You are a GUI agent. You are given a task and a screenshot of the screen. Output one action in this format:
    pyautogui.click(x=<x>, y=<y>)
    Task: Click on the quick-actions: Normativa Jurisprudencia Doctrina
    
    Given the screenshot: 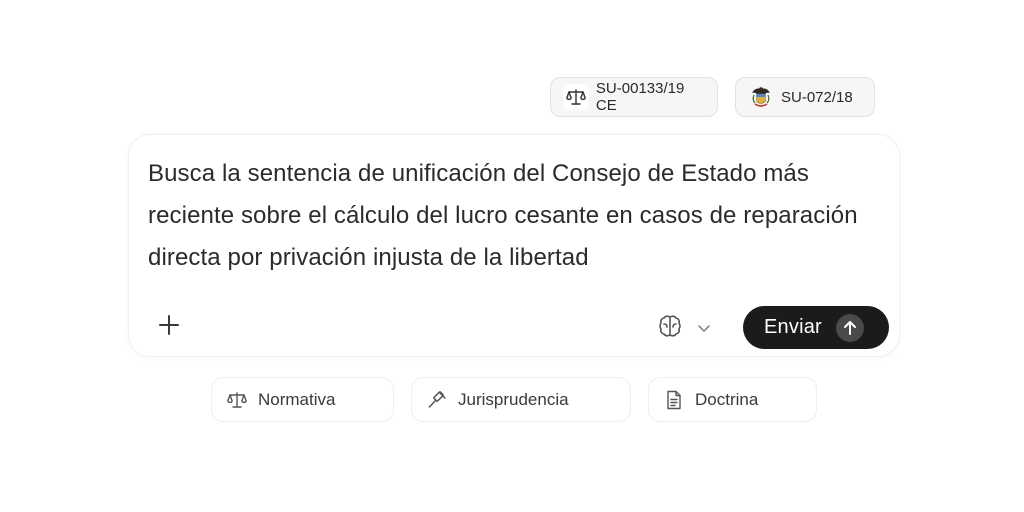 What is the action you would take?
    pyautogui.click(x=514, y=399)
    